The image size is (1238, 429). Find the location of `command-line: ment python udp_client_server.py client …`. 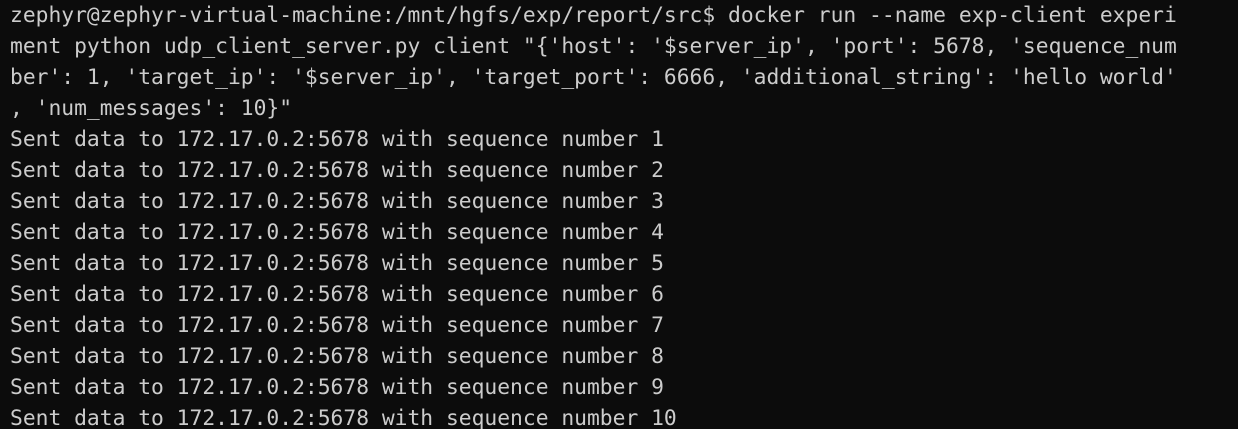

command-line: ment python udp_client_server.py client … is located at coordinates (593, 46).